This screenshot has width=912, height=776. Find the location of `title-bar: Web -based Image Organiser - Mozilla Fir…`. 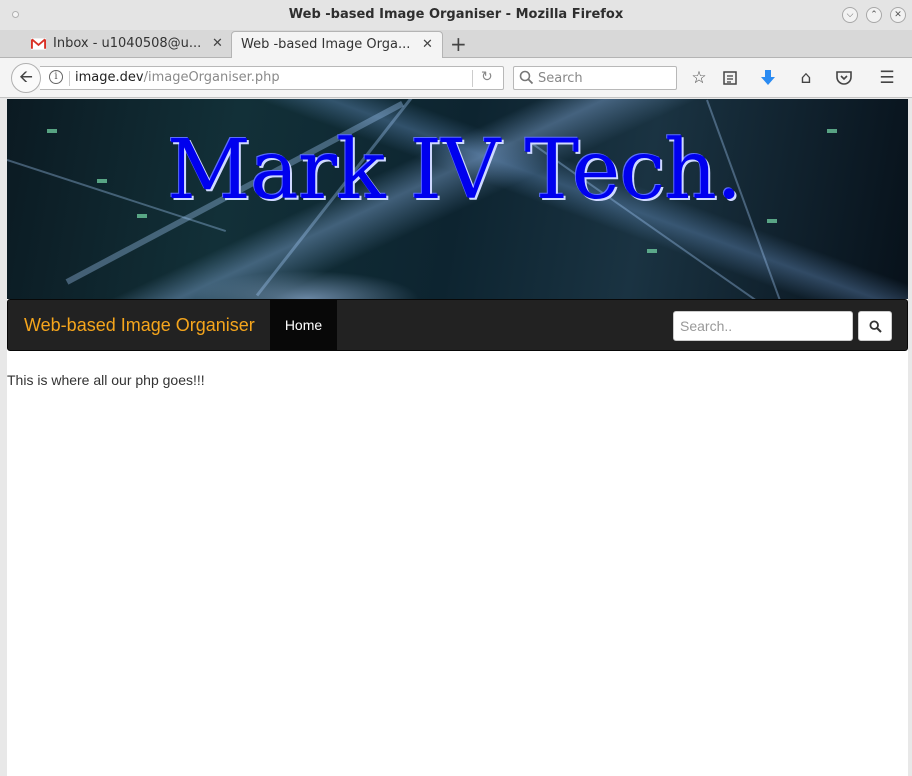

title-bar: Web -based Image Organiser - Mozilla Fir… is located at coordinates (456, 15).